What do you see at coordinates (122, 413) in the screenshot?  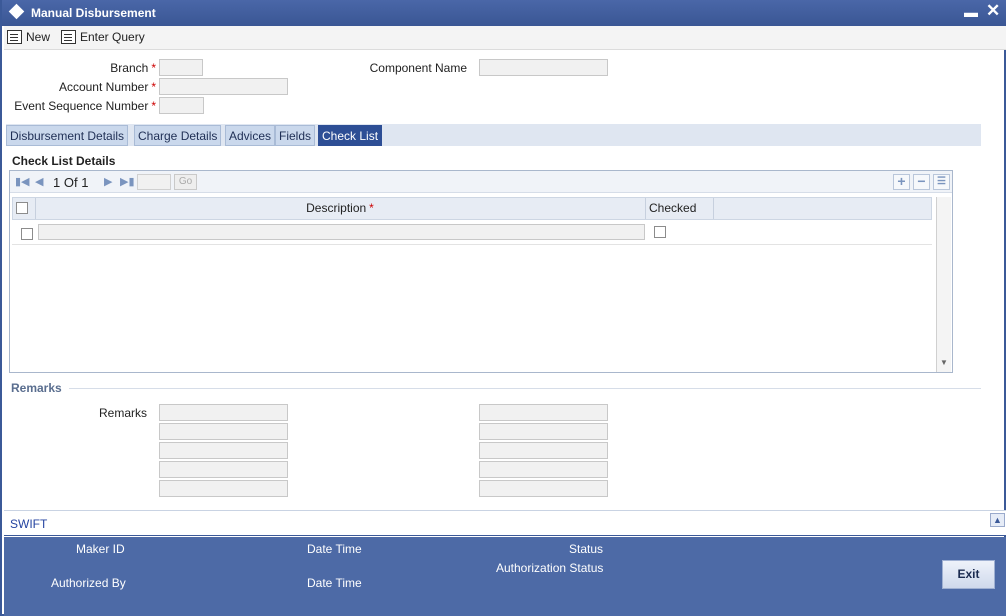 I see `remarks-label: Remarks` at bounding box center [122, 413].